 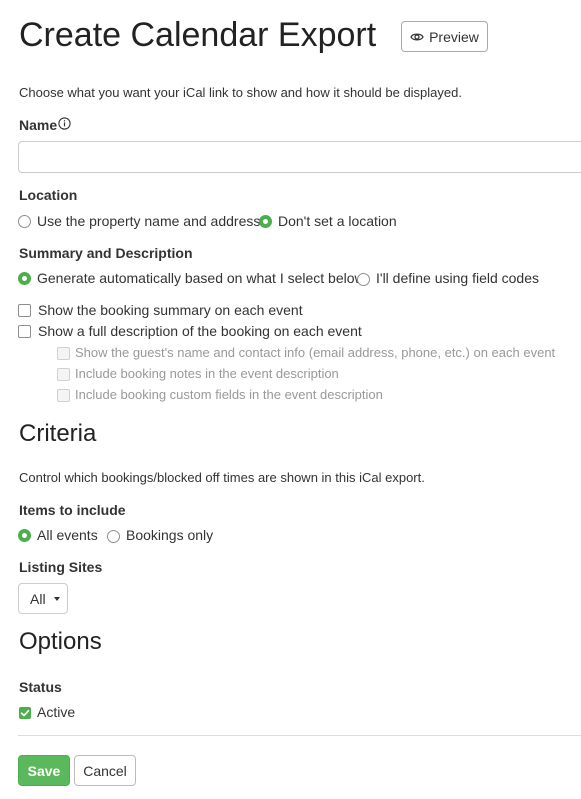 What do you see at coordinates (105, 770) in the screenshot?
I see `cancel-button: Cancel` at bounding box center [105, 770].